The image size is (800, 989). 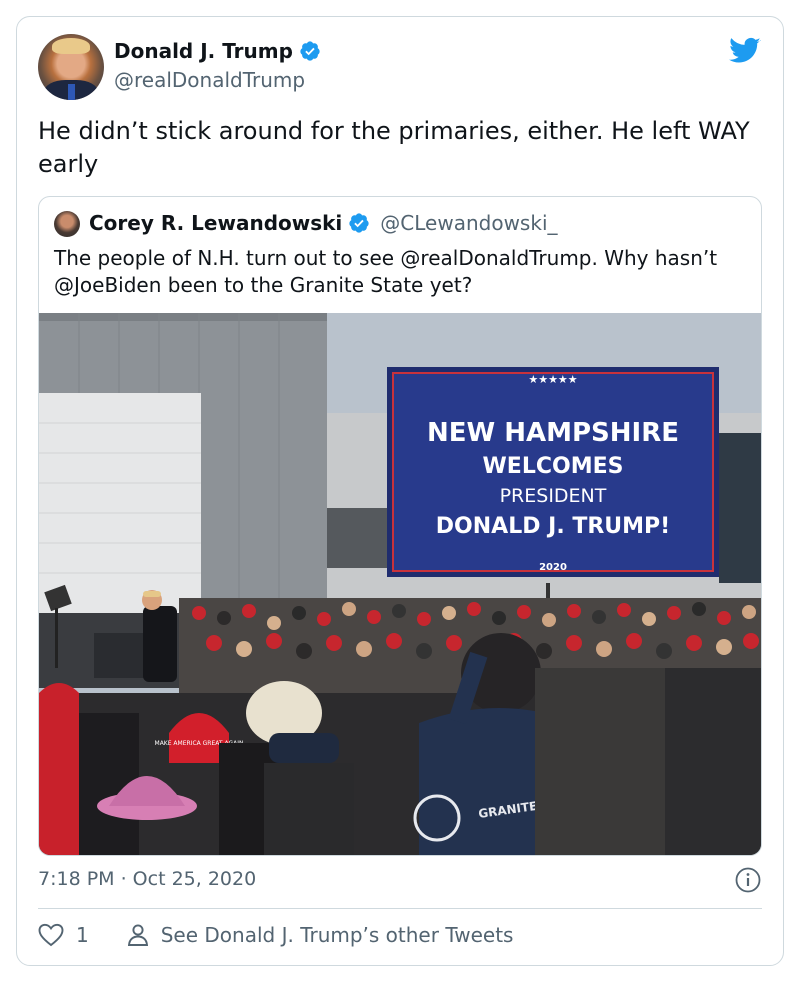 I want to click on screen-year: 2020, so click(x=553, y=567).